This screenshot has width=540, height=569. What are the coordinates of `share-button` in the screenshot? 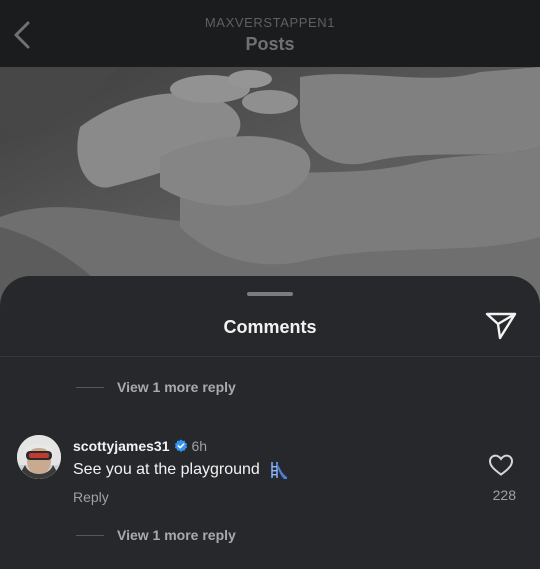 It's located at (501, 326).